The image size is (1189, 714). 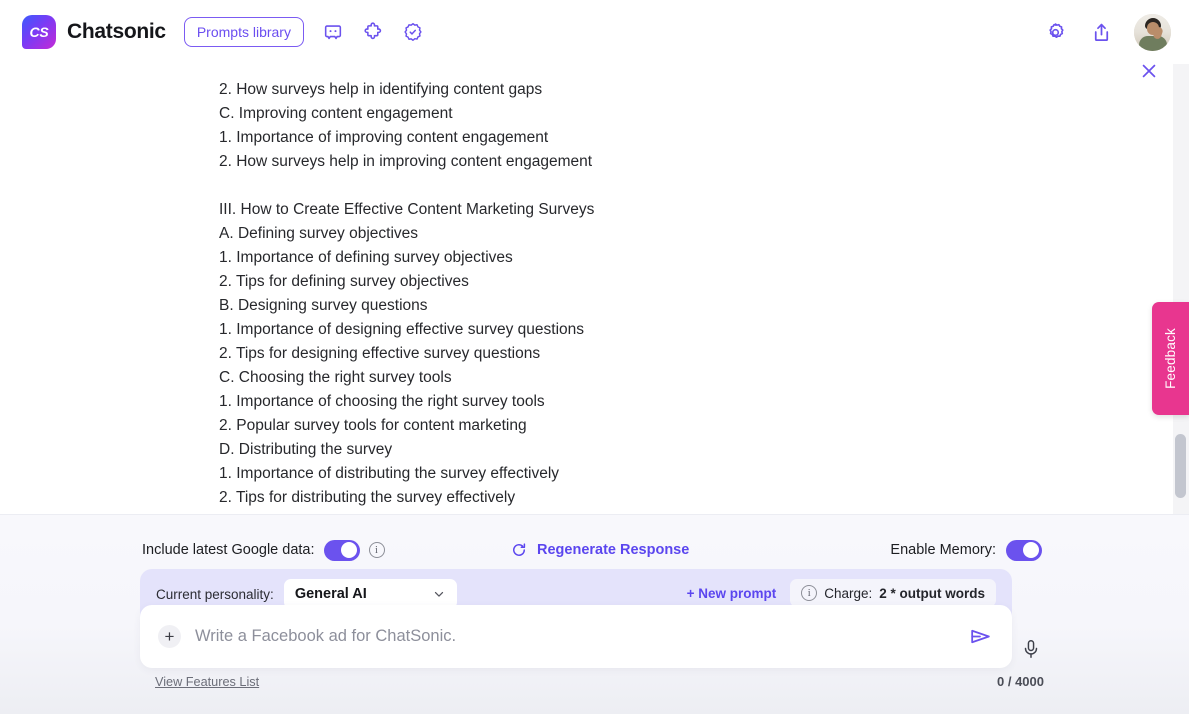 I want to click on outline-line: D. Distributing the survey, so click(x=306, y=449).